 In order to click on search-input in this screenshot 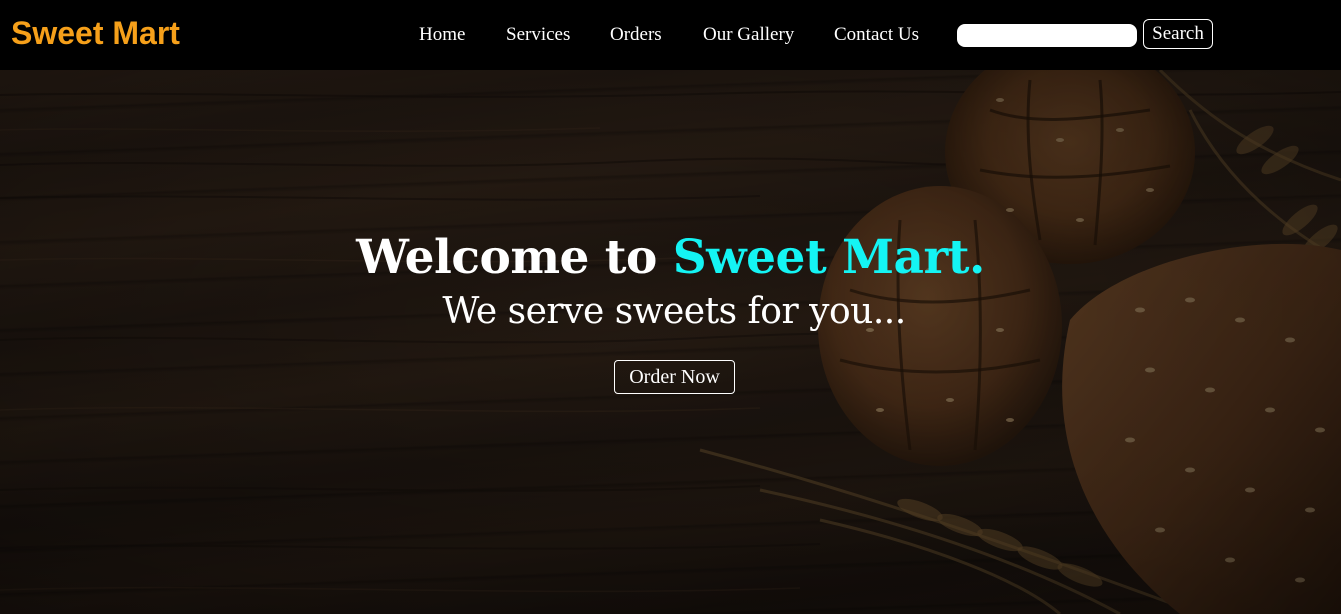, I will do `click(1047, 35)`.